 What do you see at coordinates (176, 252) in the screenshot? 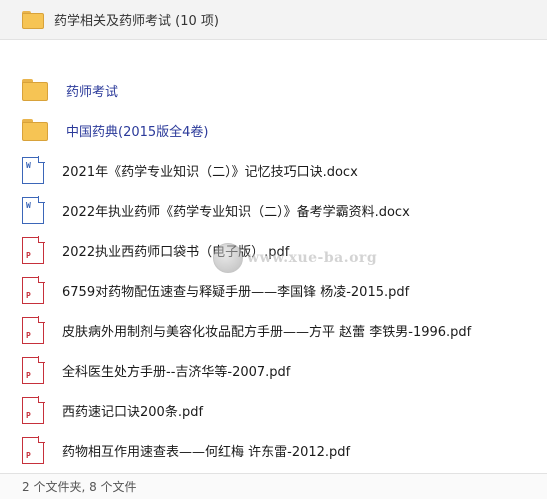
I see `item-name: 2022执业西药师口袋书（电子版）.pdf` at bounding box center [176, 252].